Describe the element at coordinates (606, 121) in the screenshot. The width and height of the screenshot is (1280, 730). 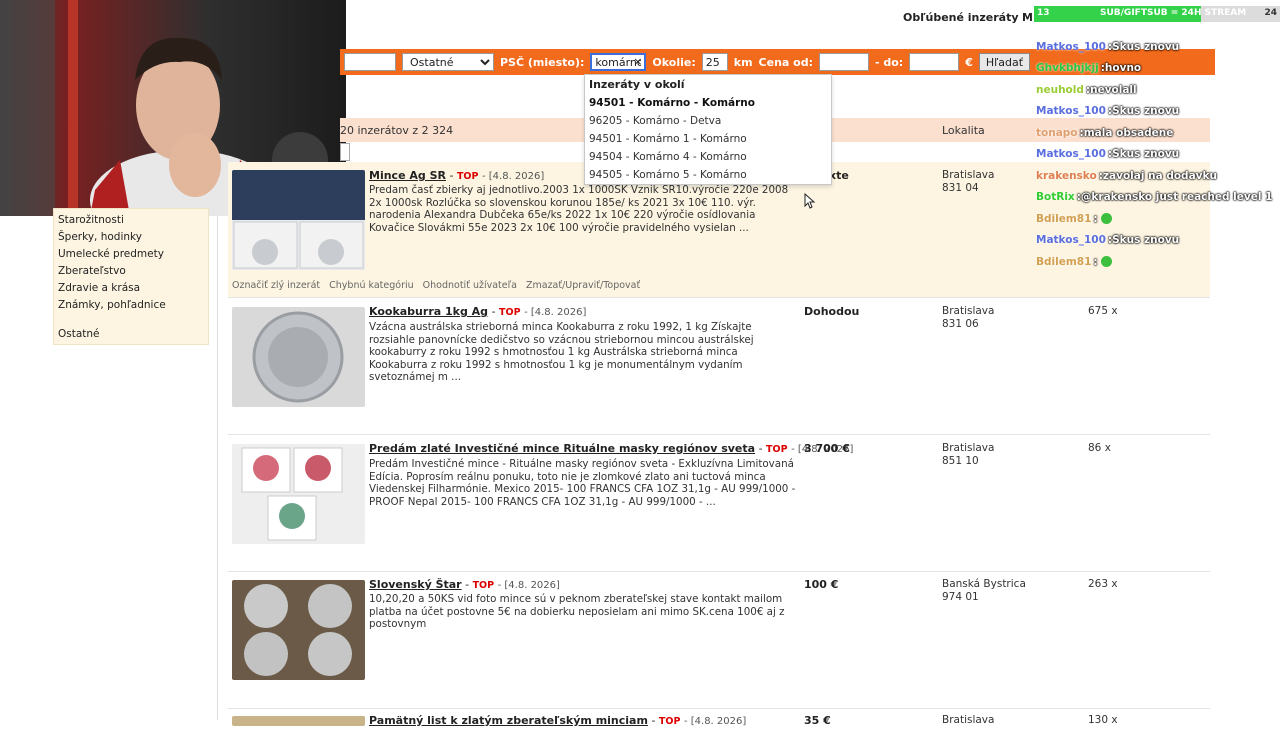
I see `autocomplete-code: 96205` at that location.